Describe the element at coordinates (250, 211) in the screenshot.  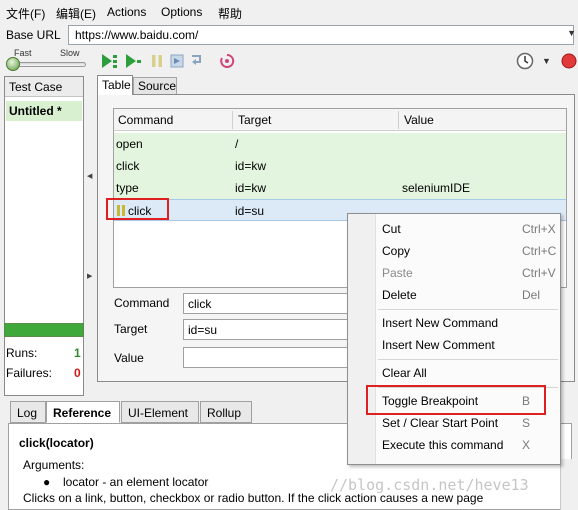
I see `row-target: id=su` at that location.